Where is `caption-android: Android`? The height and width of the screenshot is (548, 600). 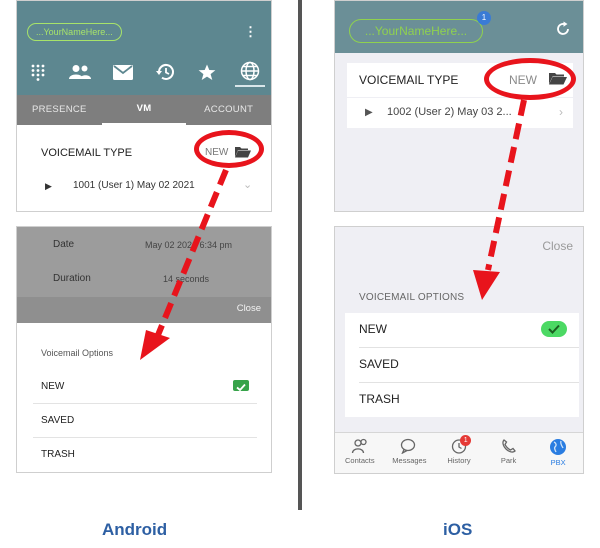 caption-android: Android is located at coordinates (135, 529).